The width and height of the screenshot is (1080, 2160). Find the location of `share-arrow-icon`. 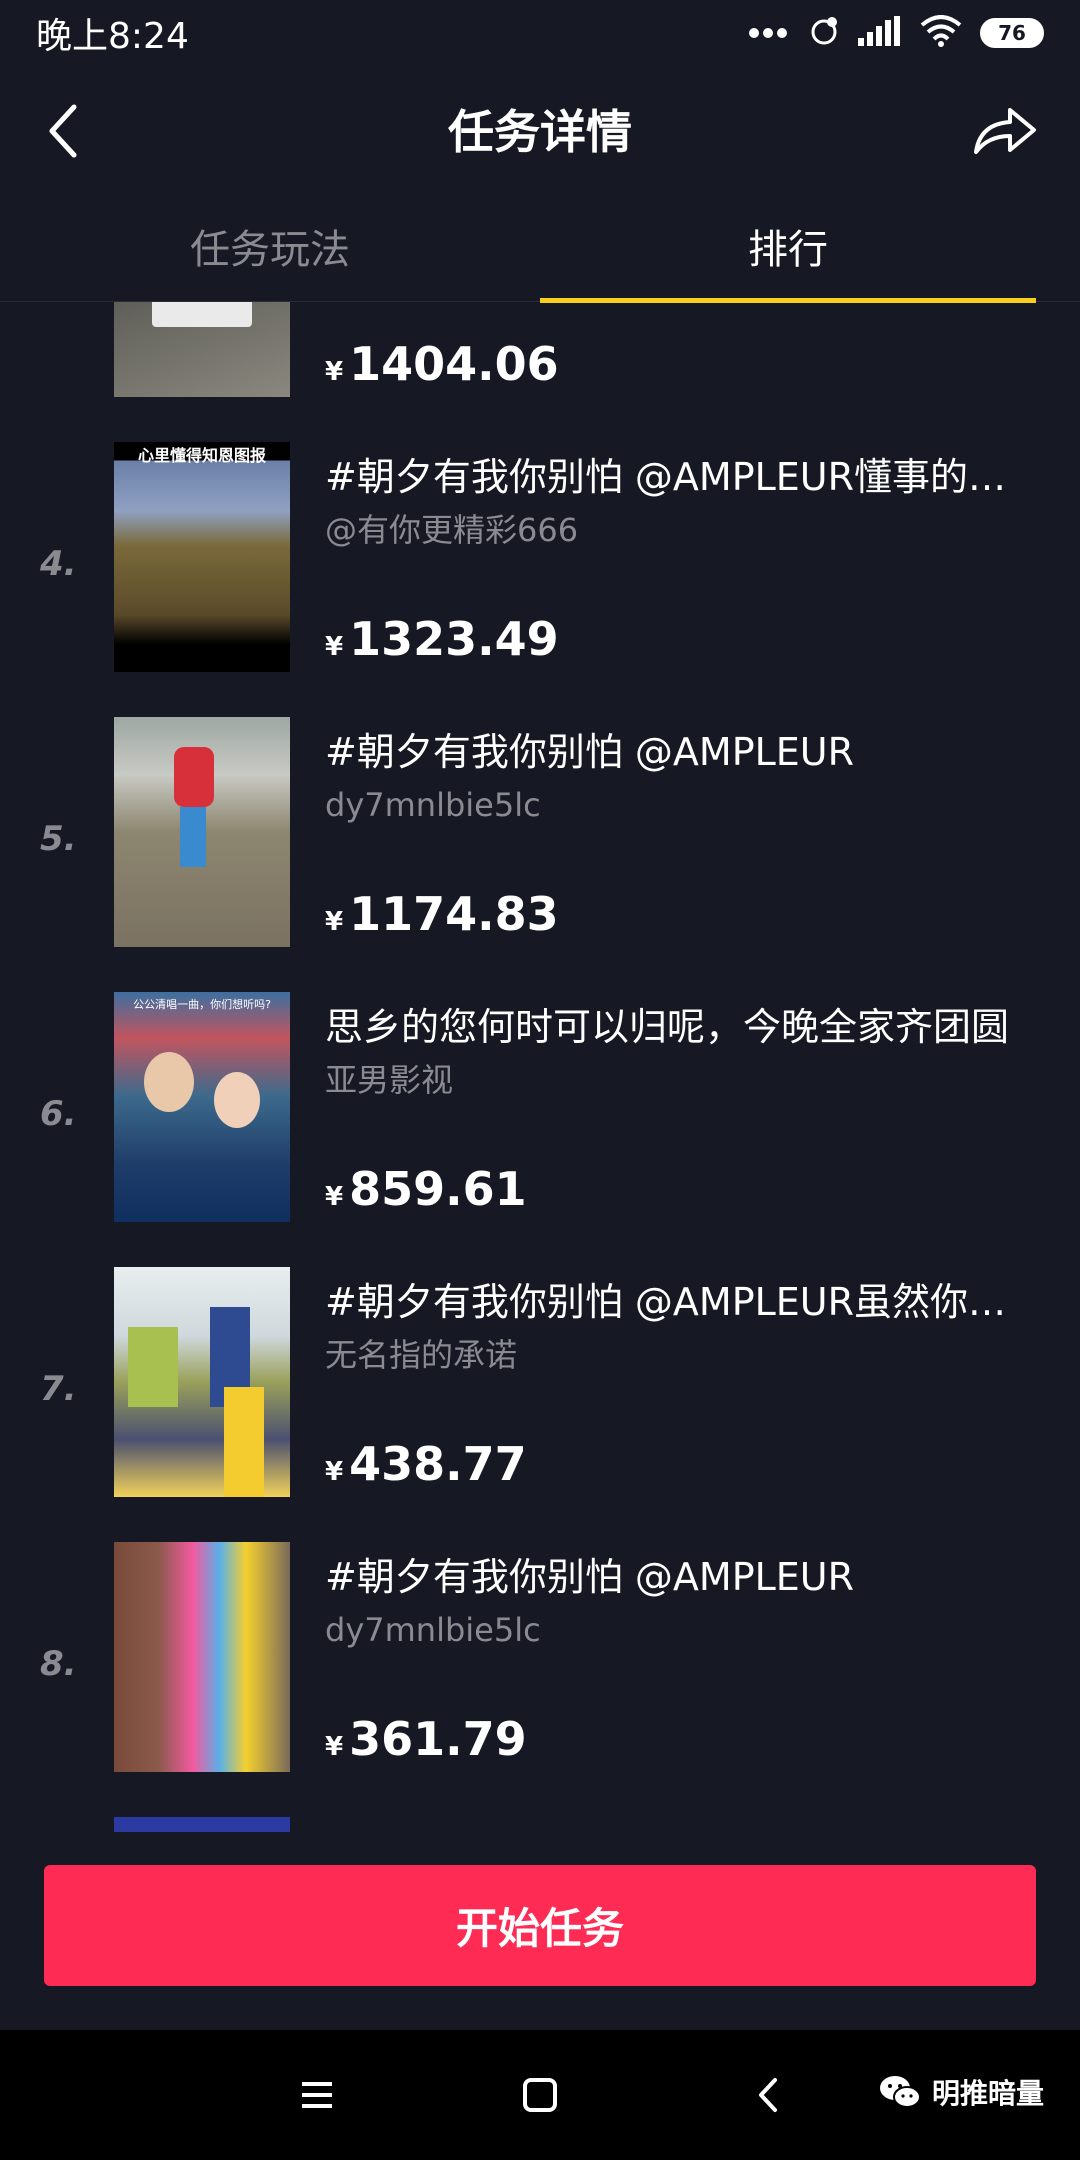

share-arrow-icon is located at coordinates (1005, 131).